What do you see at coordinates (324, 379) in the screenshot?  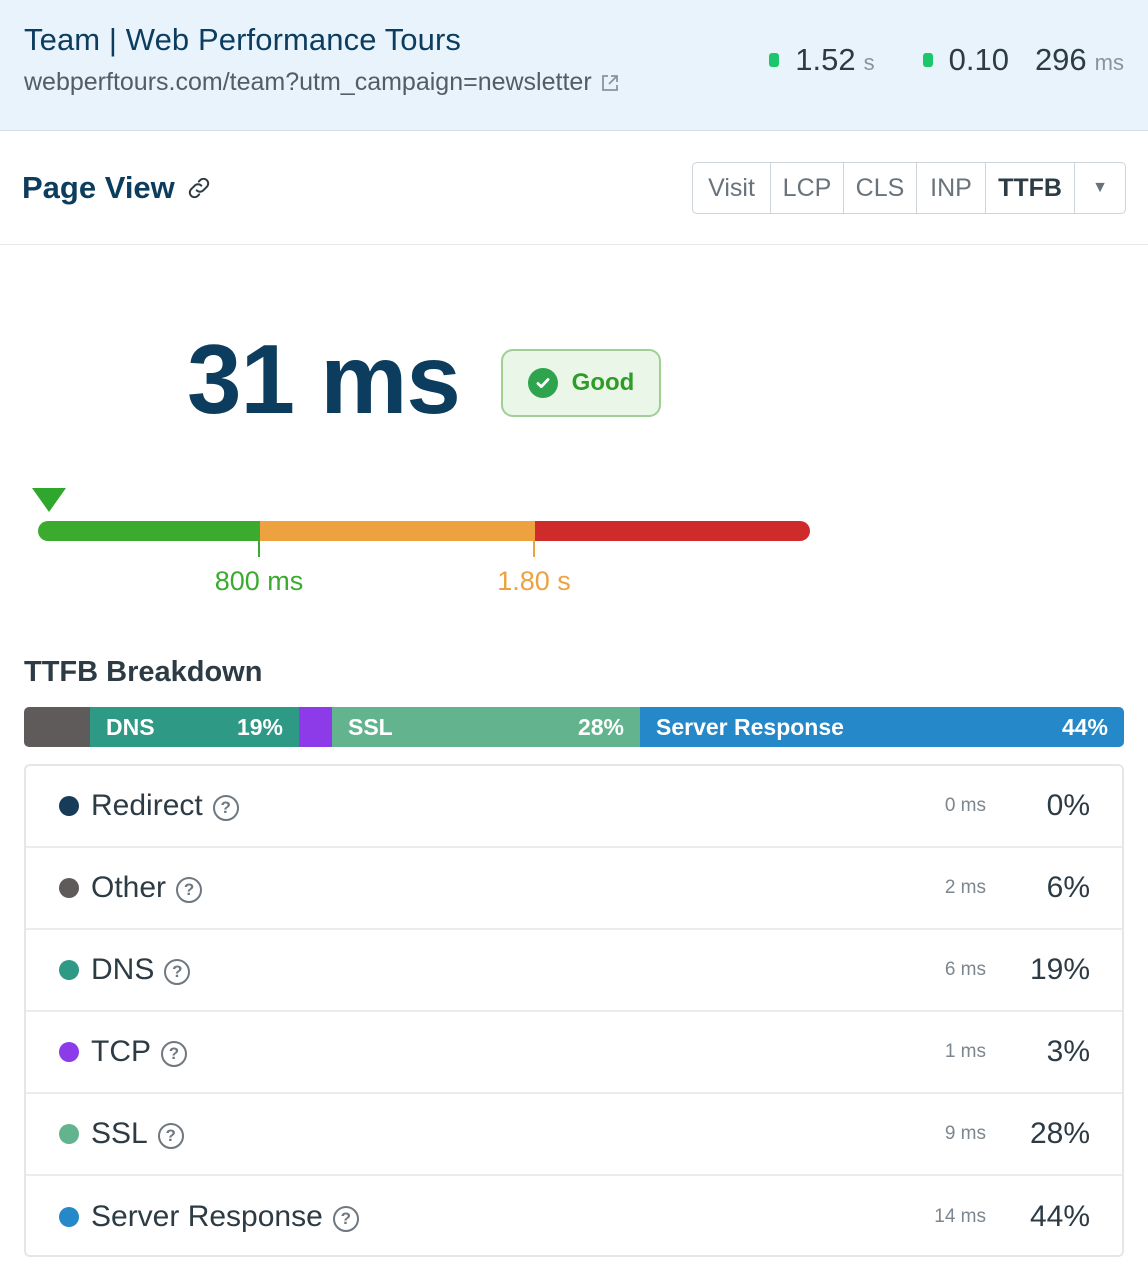 I see `ttfb-value: 31 ms` at bounding box center [324, 379].